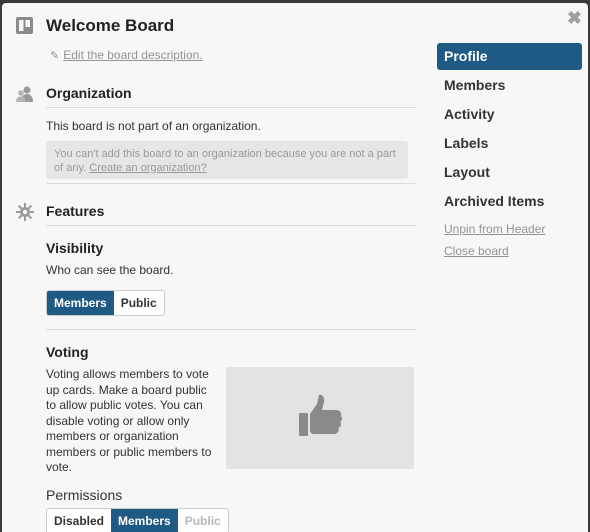  What do you see at coordinates (80, 303) in the screenshot?
I see `visibility-members-button: Members` at bounding box center [80, 303].